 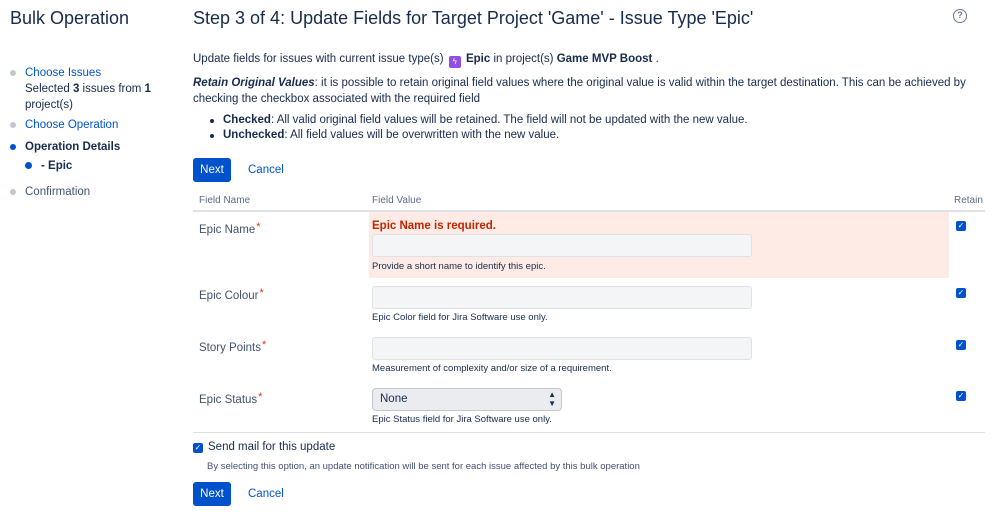 What do you see at coordinates (95, 171) in the screenshot?
I see `step-epic-sub: - Epic` at bounding box center [95, 171].